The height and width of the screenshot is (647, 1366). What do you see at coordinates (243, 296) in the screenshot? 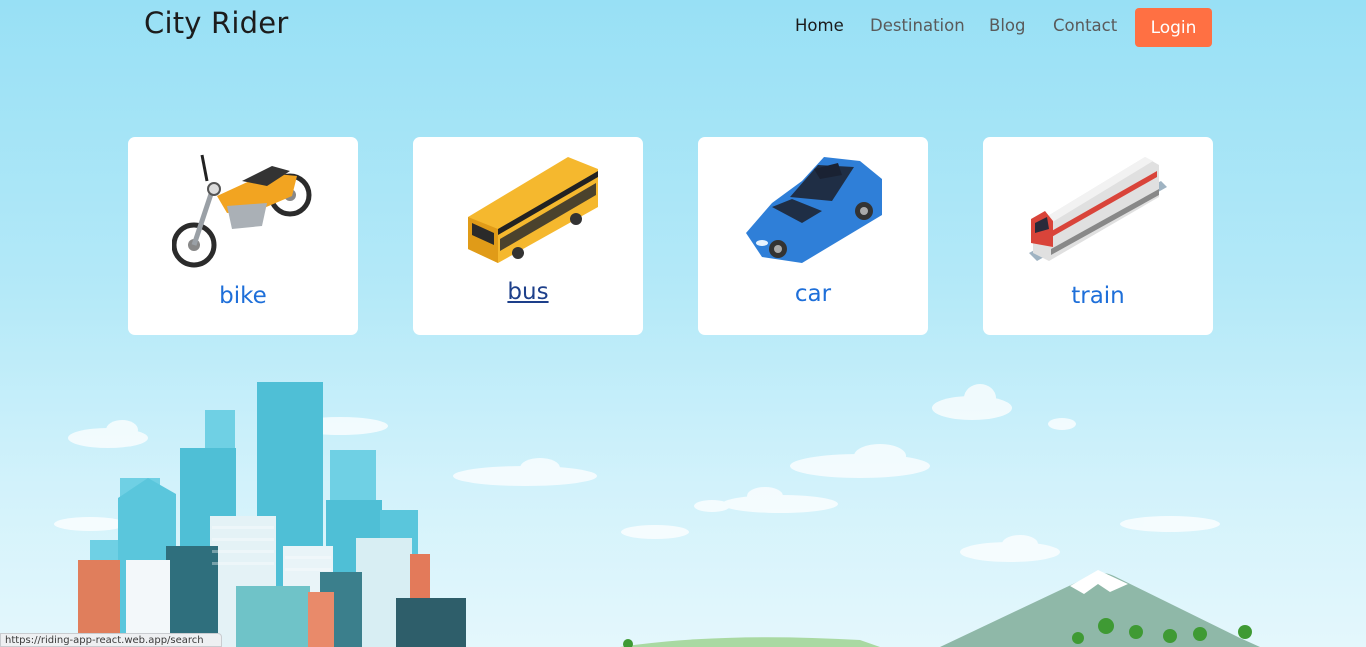
I see `vehicle-label-bike: bike` at bounding box center [243, 296].